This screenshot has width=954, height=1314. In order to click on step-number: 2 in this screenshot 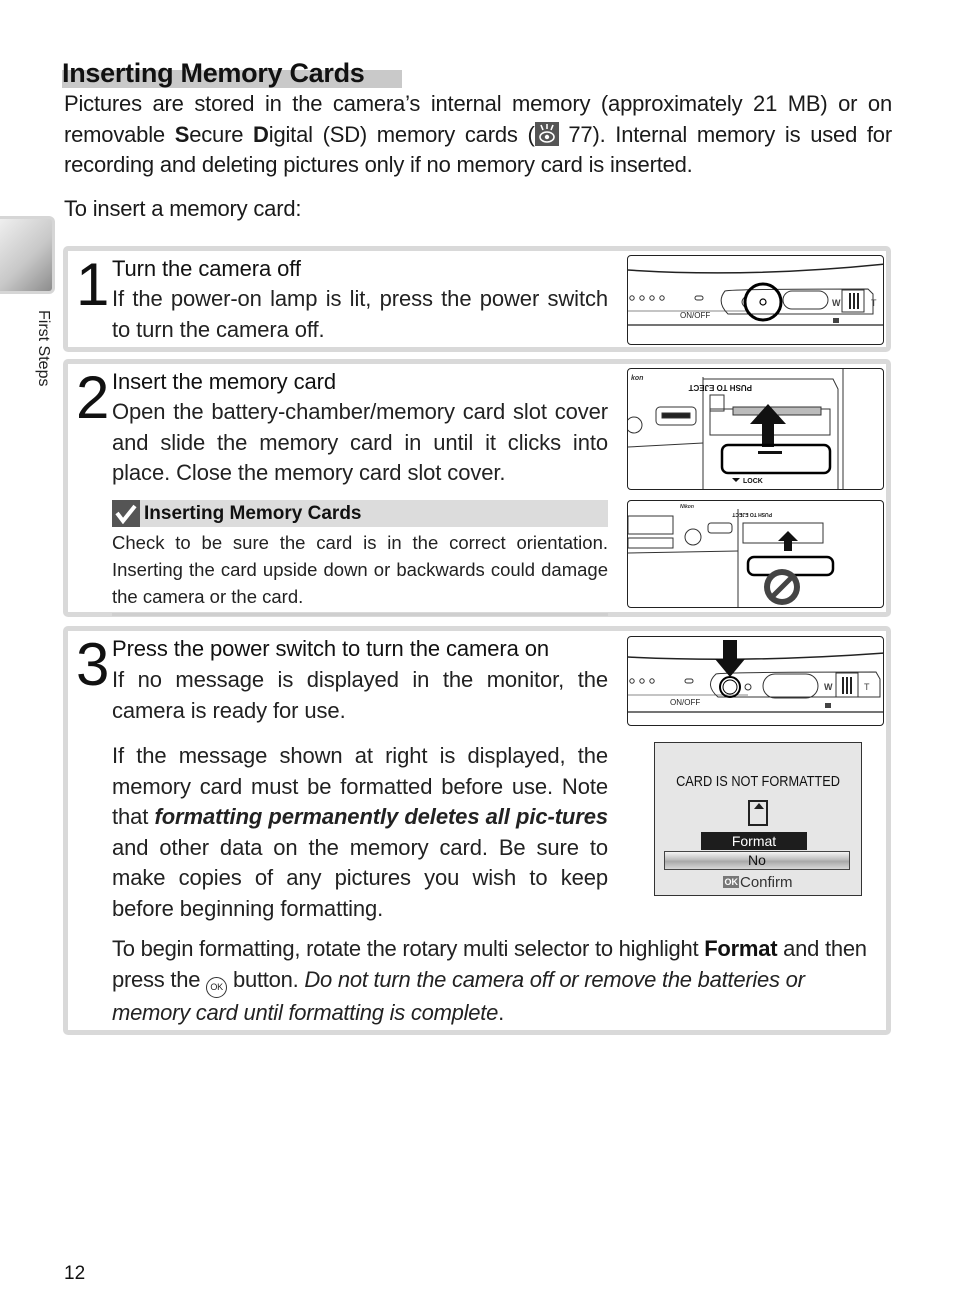, I will do `click(92, 397)`.